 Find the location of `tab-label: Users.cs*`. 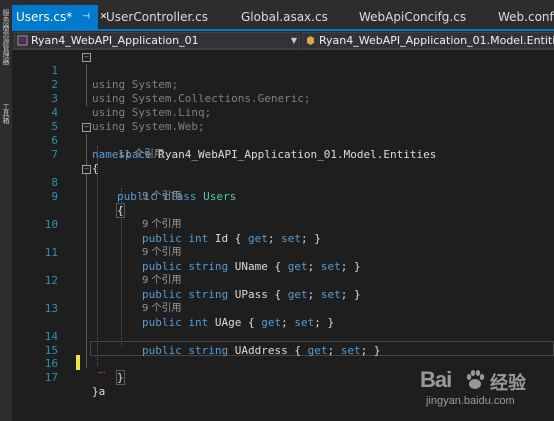

tab-label: Users.cs* is located at coordinates (44, 17).